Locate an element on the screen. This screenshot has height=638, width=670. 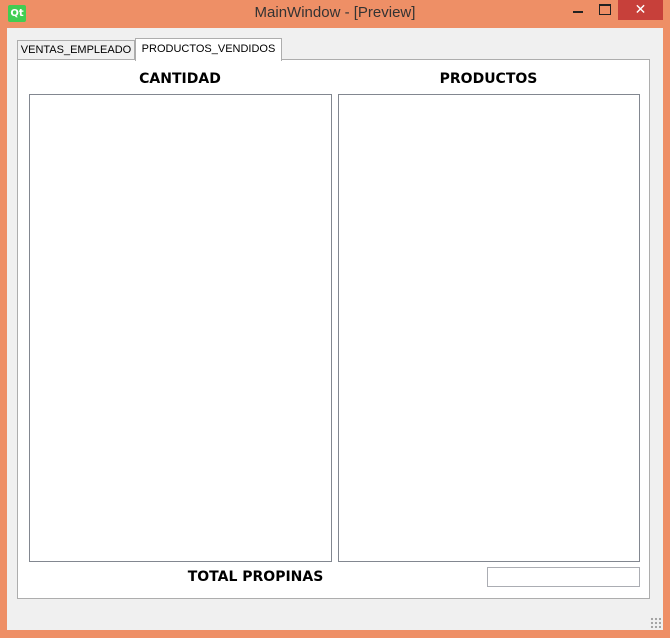
tab-ventas-empleado: VENTAS_EMPLEADO is located at coordinates (76, 49).